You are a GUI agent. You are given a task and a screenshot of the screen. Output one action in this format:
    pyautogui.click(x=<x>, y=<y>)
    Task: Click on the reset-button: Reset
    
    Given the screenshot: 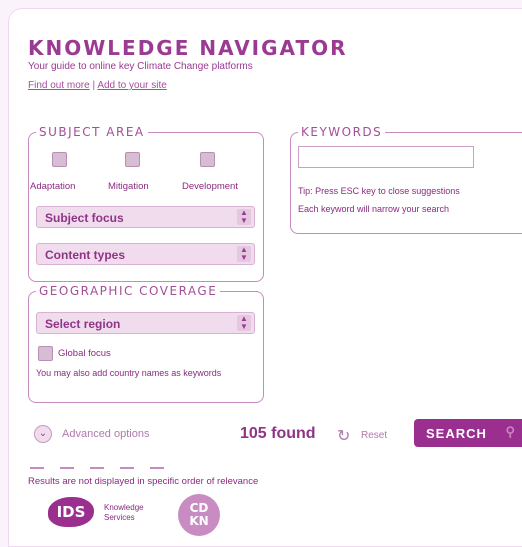 What is the action you would take?
    pyautogui.click(x=374, y=435)
    